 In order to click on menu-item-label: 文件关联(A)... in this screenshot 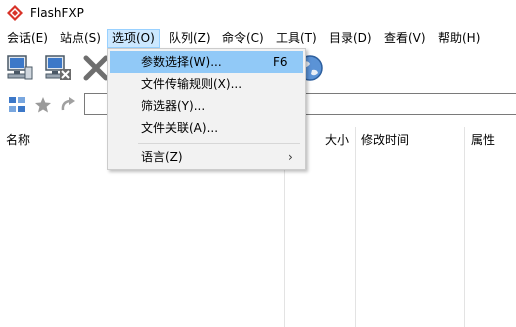, I will do `click(180, 128)`.